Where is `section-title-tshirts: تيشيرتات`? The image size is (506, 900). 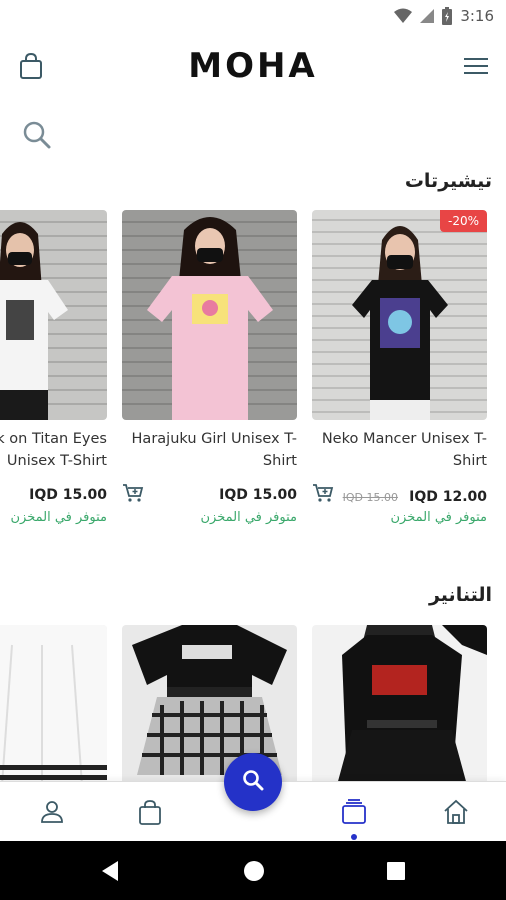 section-title-tshirts: تيشيرتات is located at coordinates (448, 181).